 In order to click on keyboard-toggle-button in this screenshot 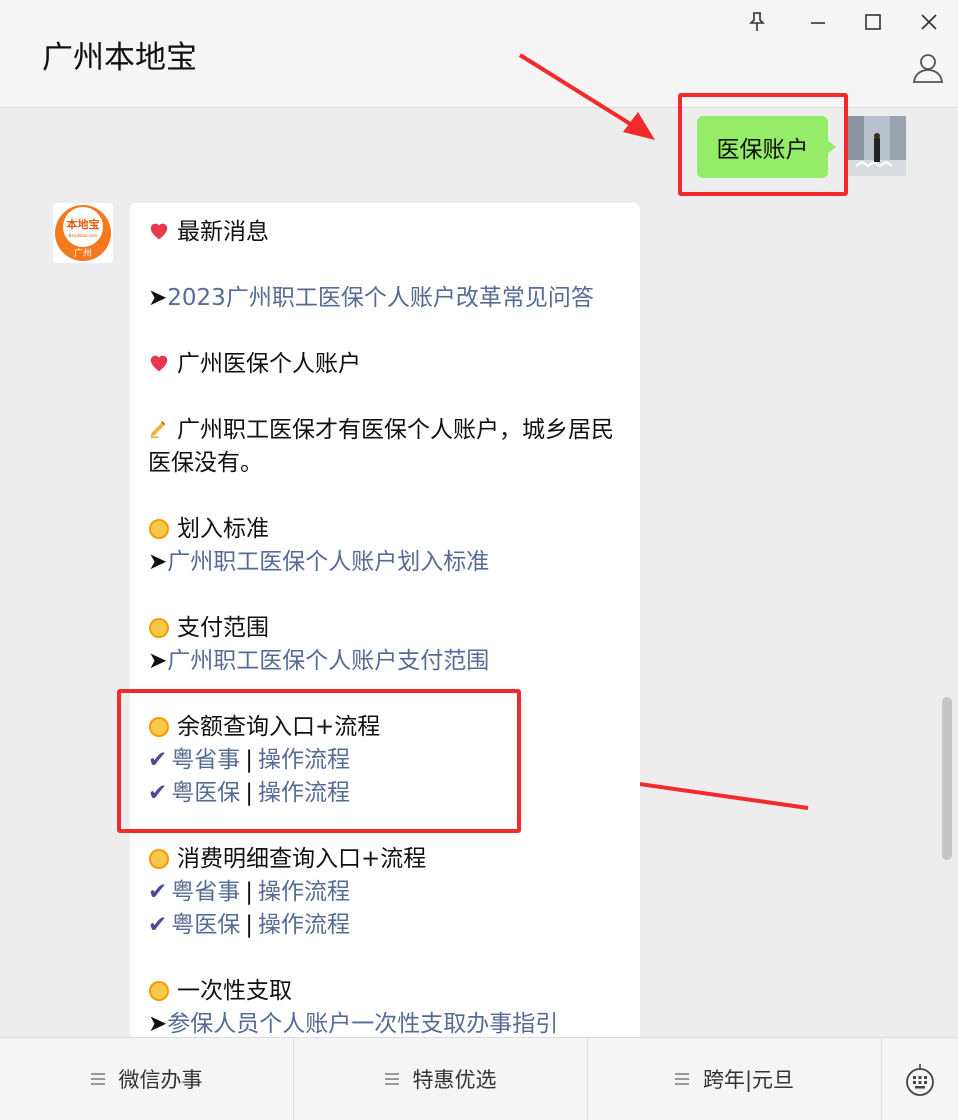, I will do `click(920, 1079)`.